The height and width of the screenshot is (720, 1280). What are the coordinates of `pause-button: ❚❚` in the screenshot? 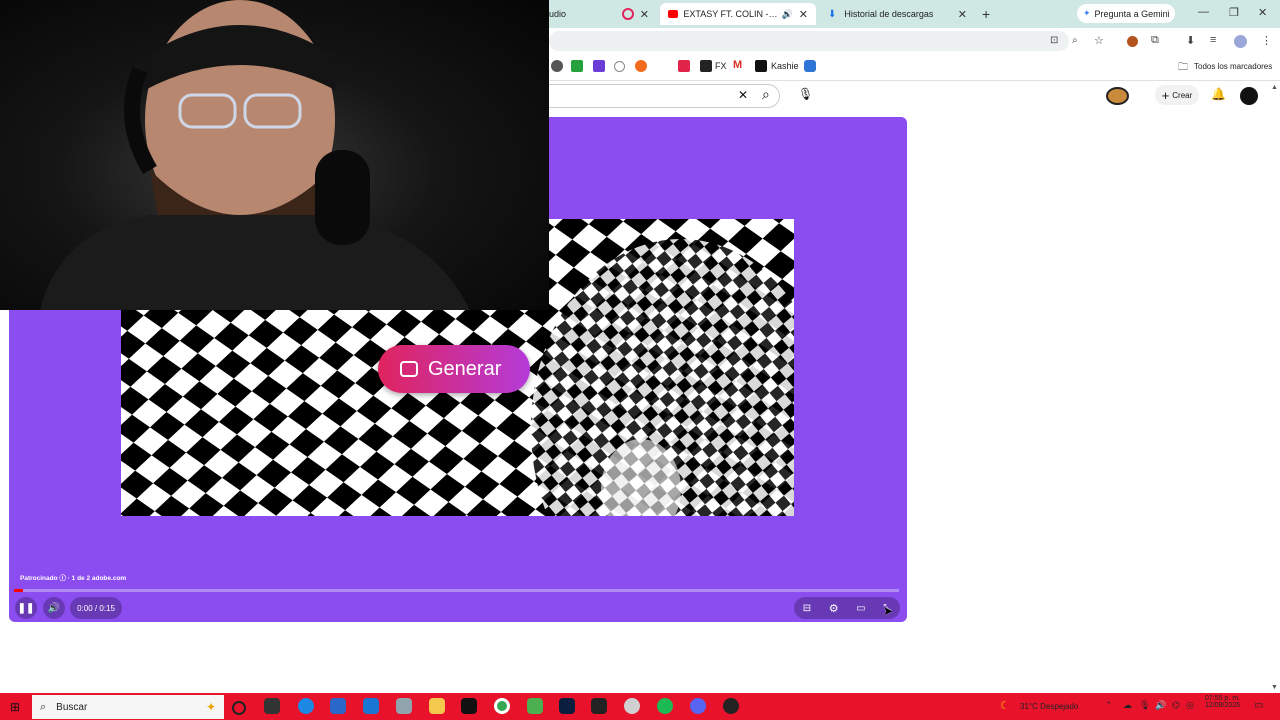 It's located at (26, 608).